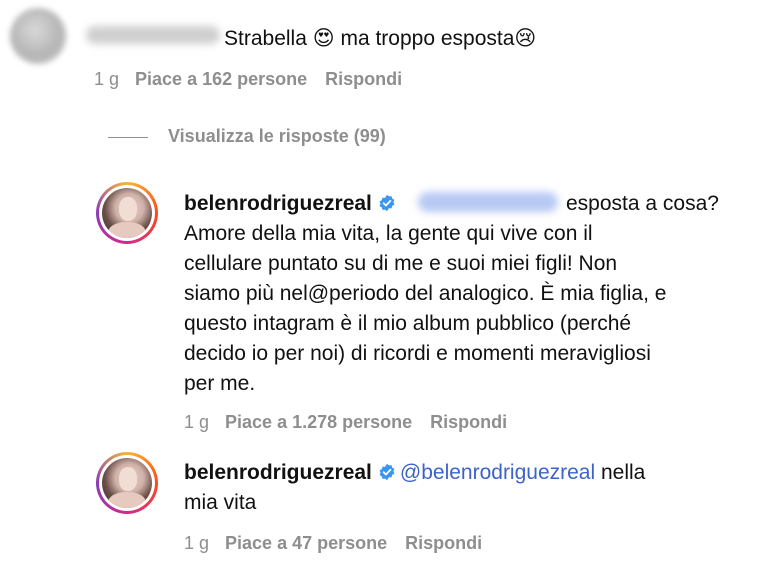 Image resolution: width=767 pixels, height=561 pixels. Describe the element at coordinates (278, 203) in the screenshot. I see `reply1-username: belenrodriguezreal` at that location.